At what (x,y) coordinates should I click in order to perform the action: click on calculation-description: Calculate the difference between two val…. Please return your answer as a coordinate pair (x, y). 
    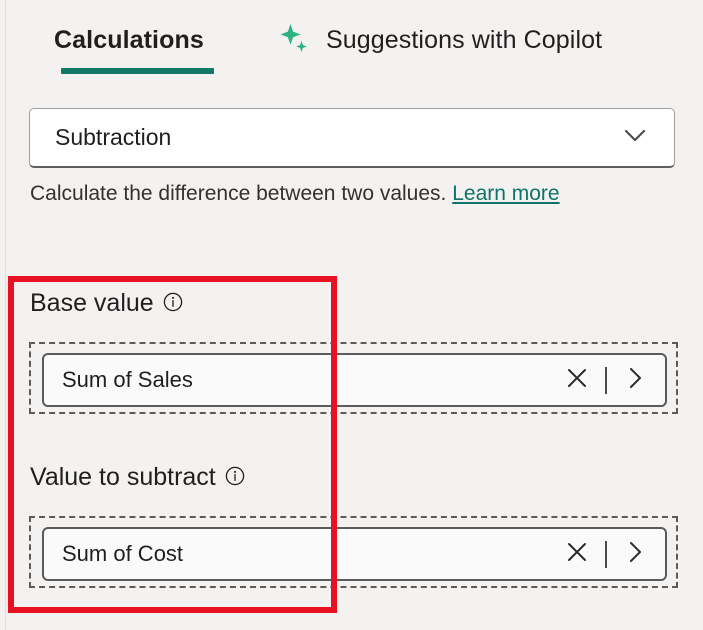
    Looking at the image, I should click on (295, 194).